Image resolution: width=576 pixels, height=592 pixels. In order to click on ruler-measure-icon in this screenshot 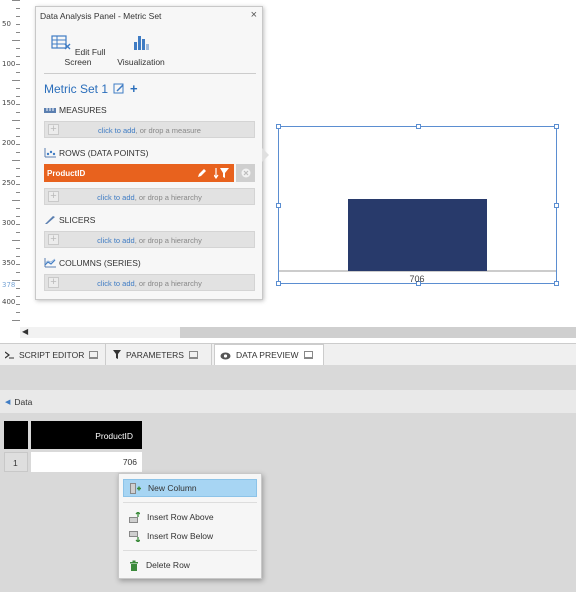, I will do `click(50, 110)`.